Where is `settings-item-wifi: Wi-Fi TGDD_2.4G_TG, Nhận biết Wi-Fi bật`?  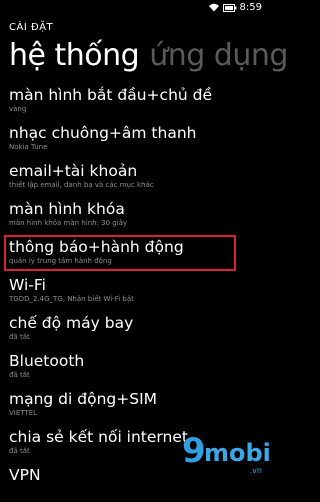 settings-item-wifi: Wi-Fi TGDD_2.4G_TG, Nhận biết Wi-Fi bật is located at coordinates (135, 293).